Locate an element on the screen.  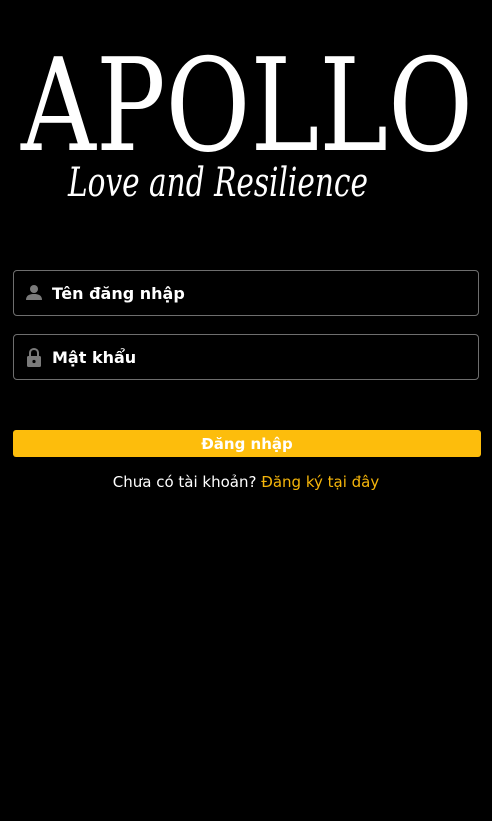
lock-icon is located at coordinates (34, 357).